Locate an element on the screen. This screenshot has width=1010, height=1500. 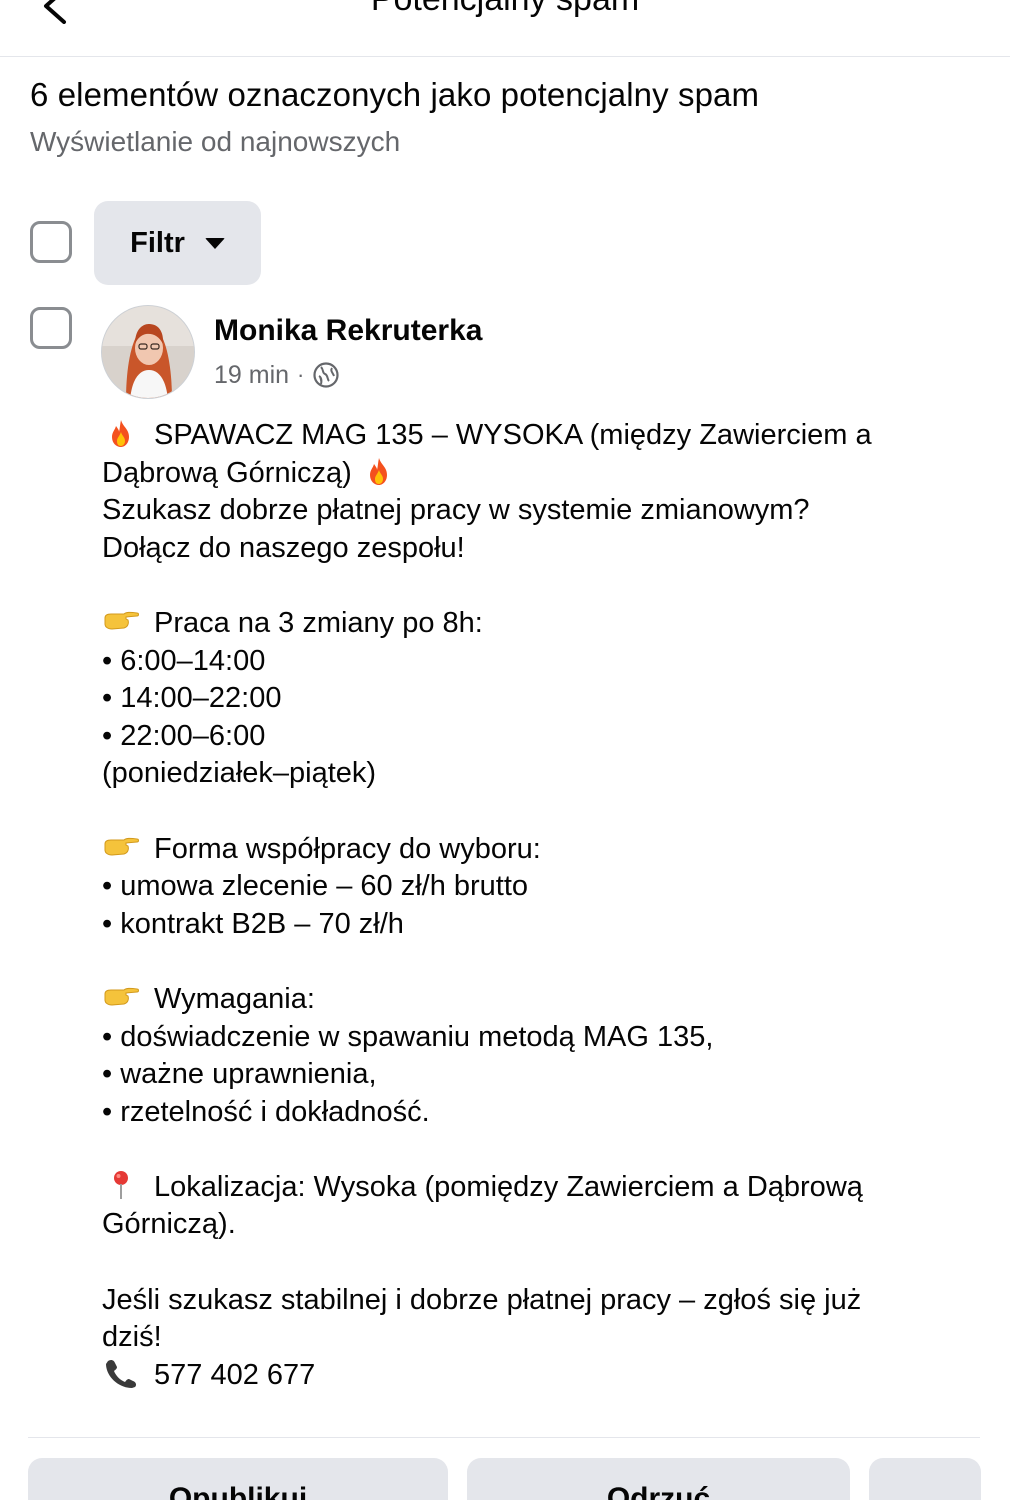
post-line: 577 402 677 is located at coordinates (532, 1376).